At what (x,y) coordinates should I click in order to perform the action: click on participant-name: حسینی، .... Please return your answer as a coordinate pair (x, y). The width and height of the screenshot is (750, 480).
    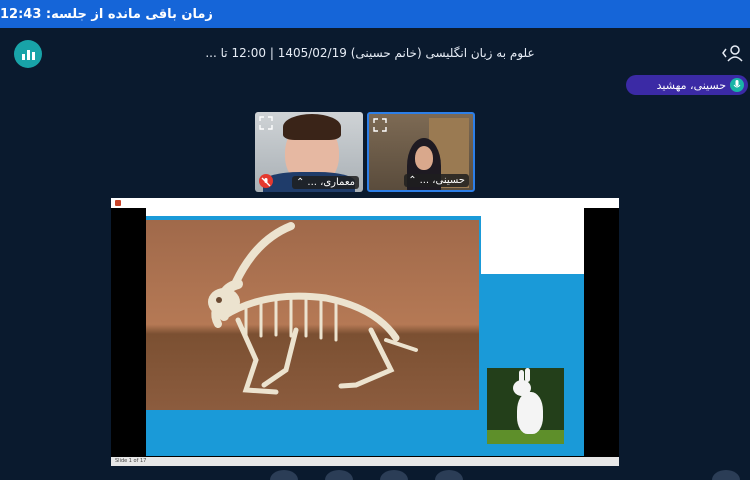
    Looking at the image, I should click on (442, 180).